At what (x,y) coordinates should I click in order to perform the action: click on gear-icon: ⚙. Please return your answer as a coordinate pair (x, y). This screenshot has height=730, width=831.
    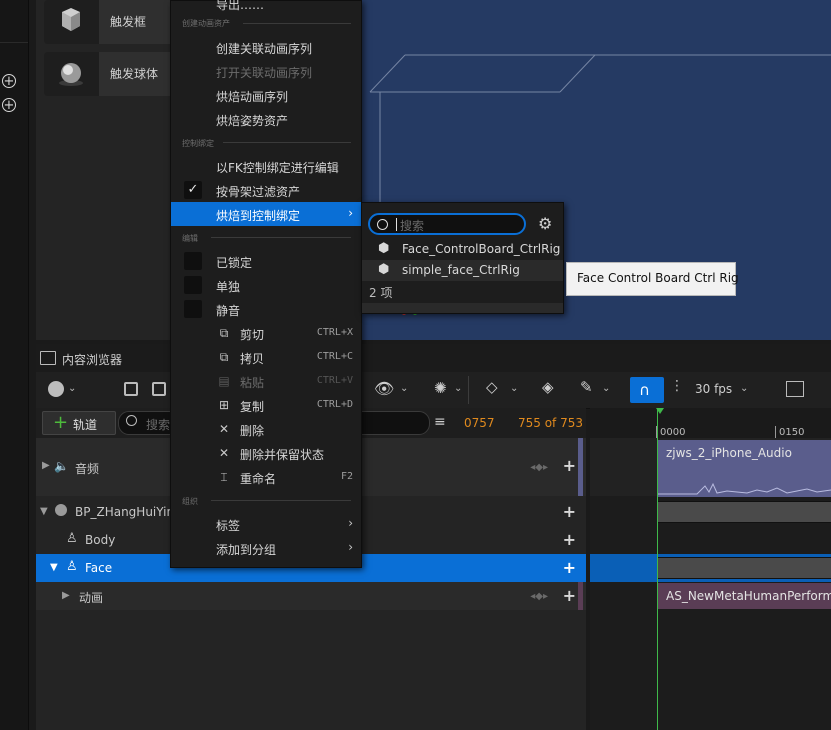
    Looking at the image, I should click on (545, 223).